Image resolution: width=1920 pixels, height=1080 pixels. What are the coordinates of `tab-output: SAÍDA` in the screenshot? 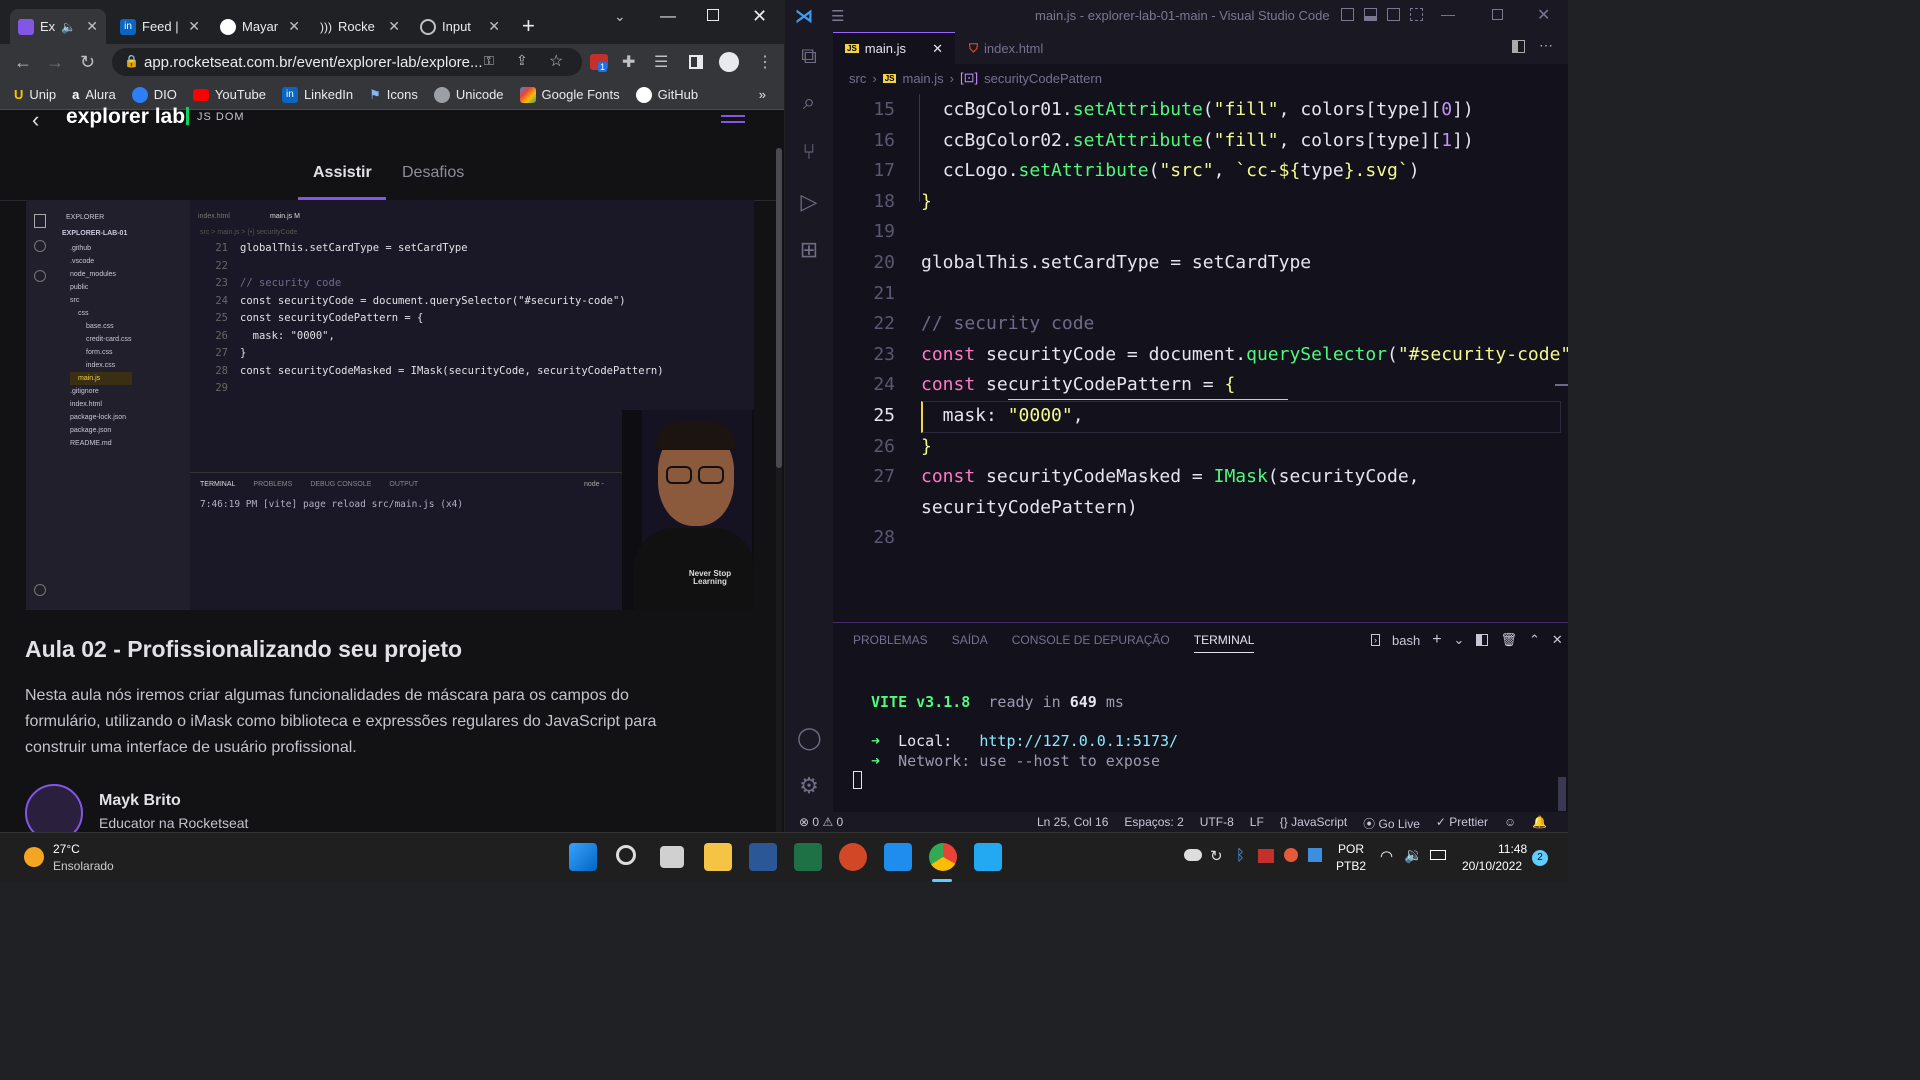 It's located at (970, 643).